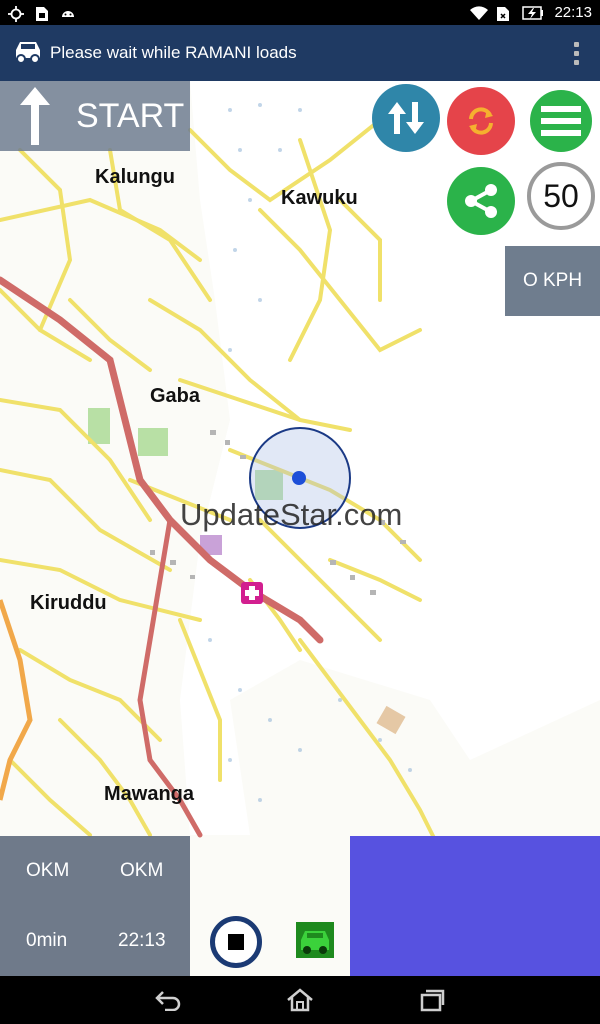  I want to click on sim-signal-icon, so click(504, 13).